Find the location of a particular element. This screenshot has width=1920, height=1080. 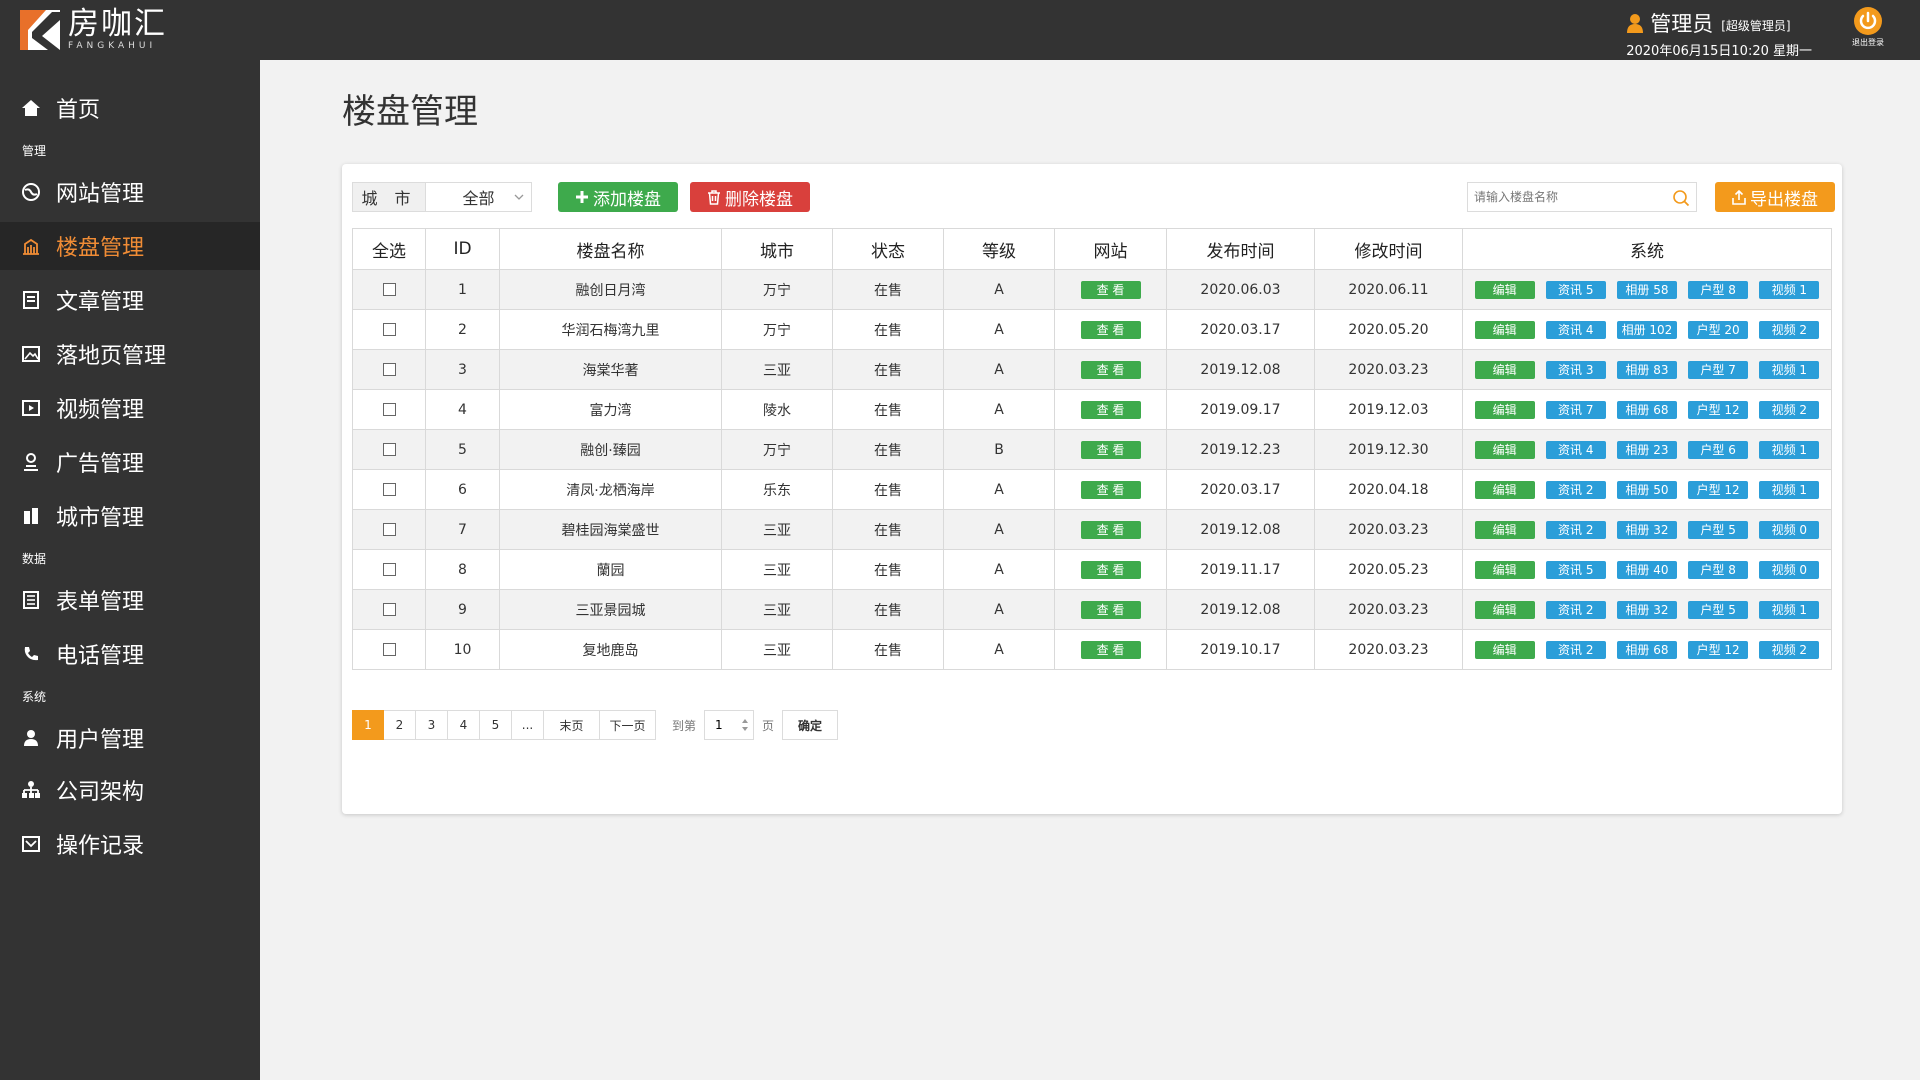

album-button: 相册 50 is located at coordinates (1646, 489).